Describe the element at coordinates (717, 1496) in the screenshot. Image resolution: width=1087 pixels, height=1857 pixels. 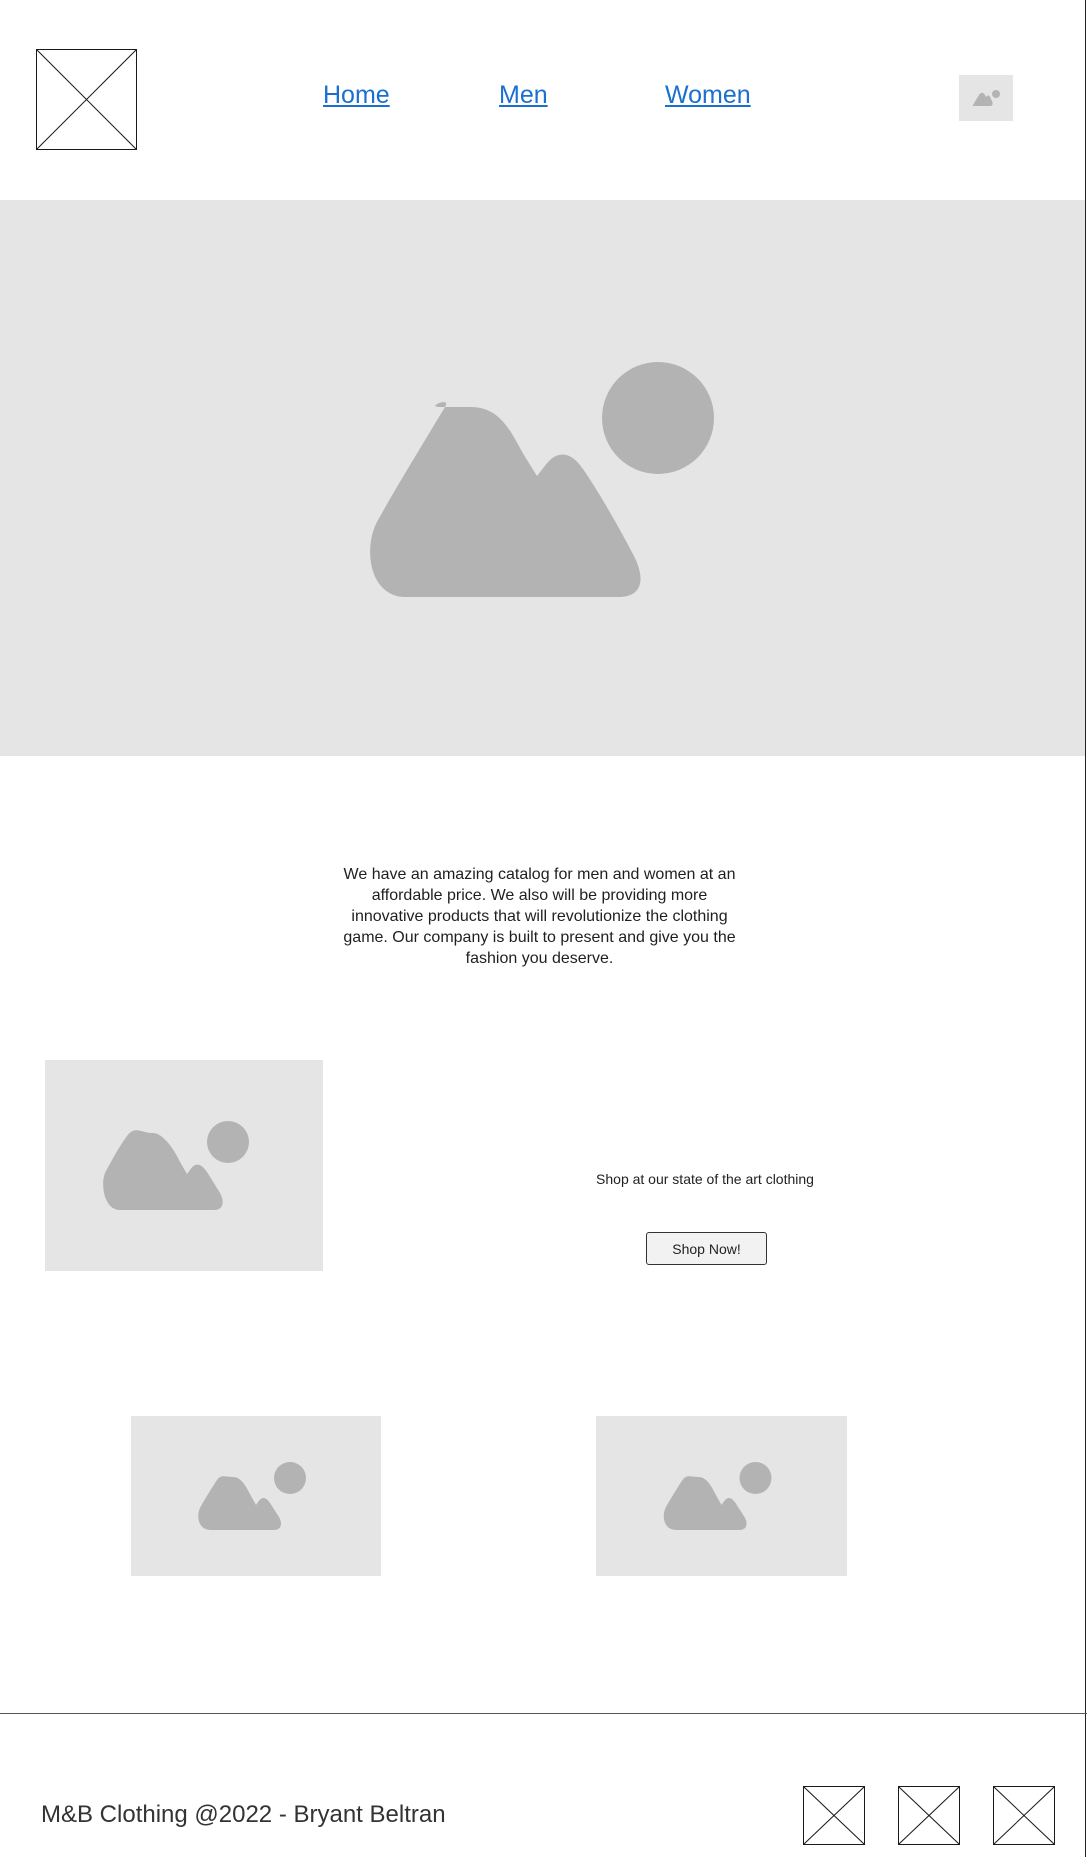
I see `gallery-image-2-icon` at that location.